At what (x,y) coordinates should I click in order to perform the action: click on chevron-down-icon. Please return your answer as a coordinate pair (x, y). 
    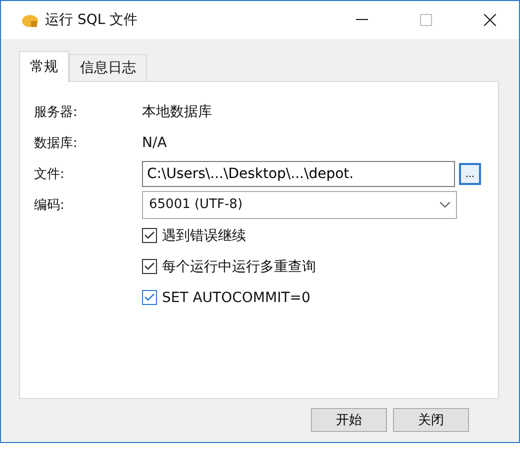
    Looking at the image, I should click on (445, 205).